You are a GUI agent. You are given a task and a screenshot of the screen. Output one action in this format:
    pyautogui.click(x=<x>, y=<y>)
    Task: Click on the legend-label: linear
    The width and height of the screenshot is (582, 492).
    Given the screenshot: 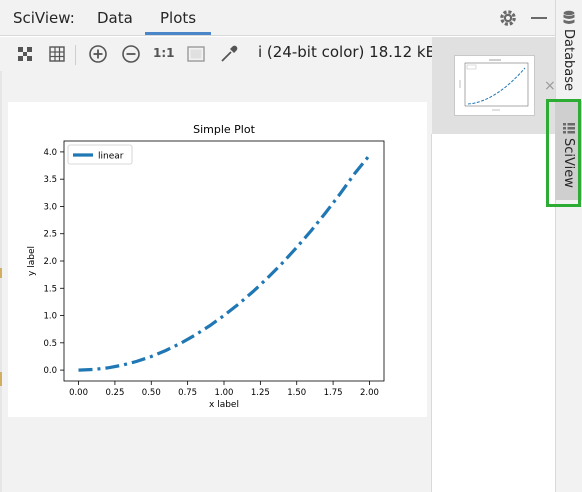 What is the action you would take?
    pyautogui.click(x=111, y=157)
    